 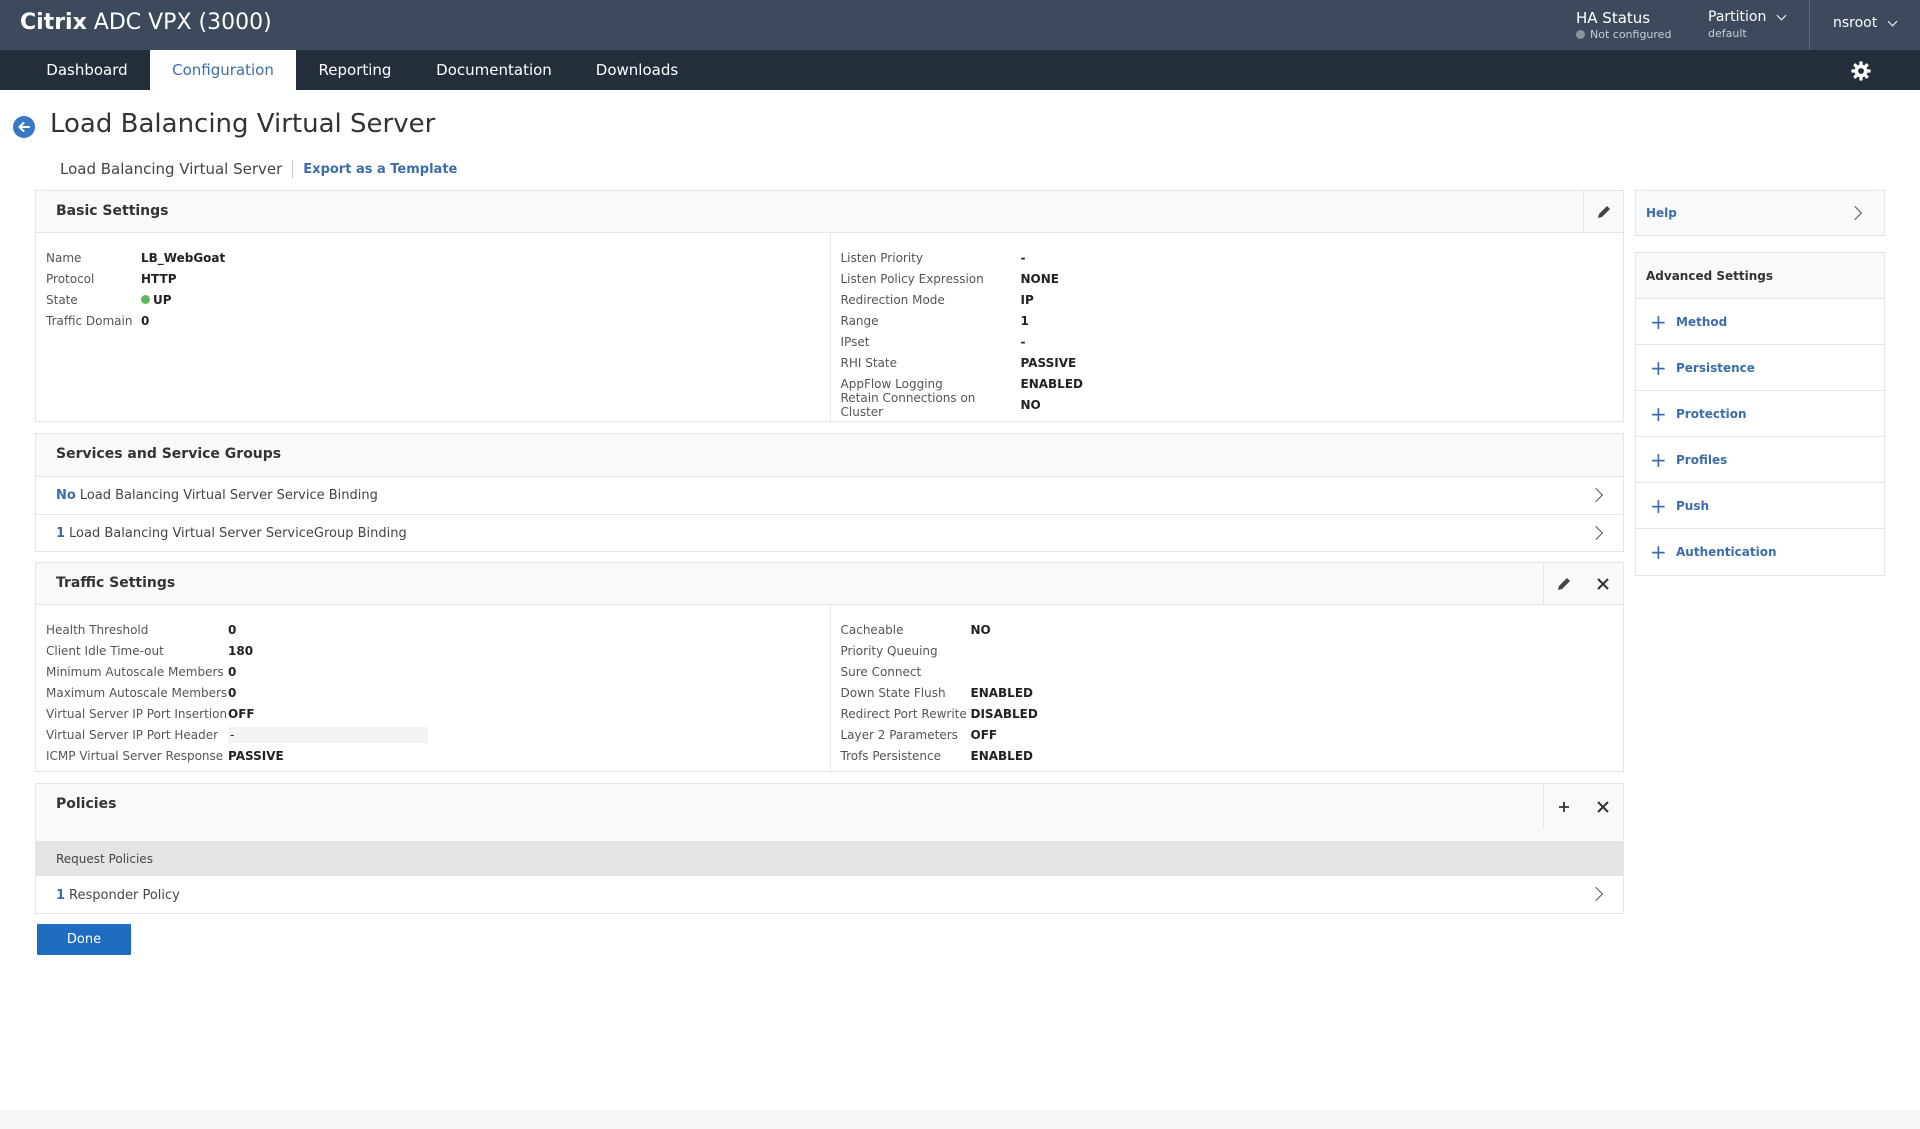 I want to click on kv-row: ICMP Virtual Server Response PASSIVE, so click(x=165, y=755).